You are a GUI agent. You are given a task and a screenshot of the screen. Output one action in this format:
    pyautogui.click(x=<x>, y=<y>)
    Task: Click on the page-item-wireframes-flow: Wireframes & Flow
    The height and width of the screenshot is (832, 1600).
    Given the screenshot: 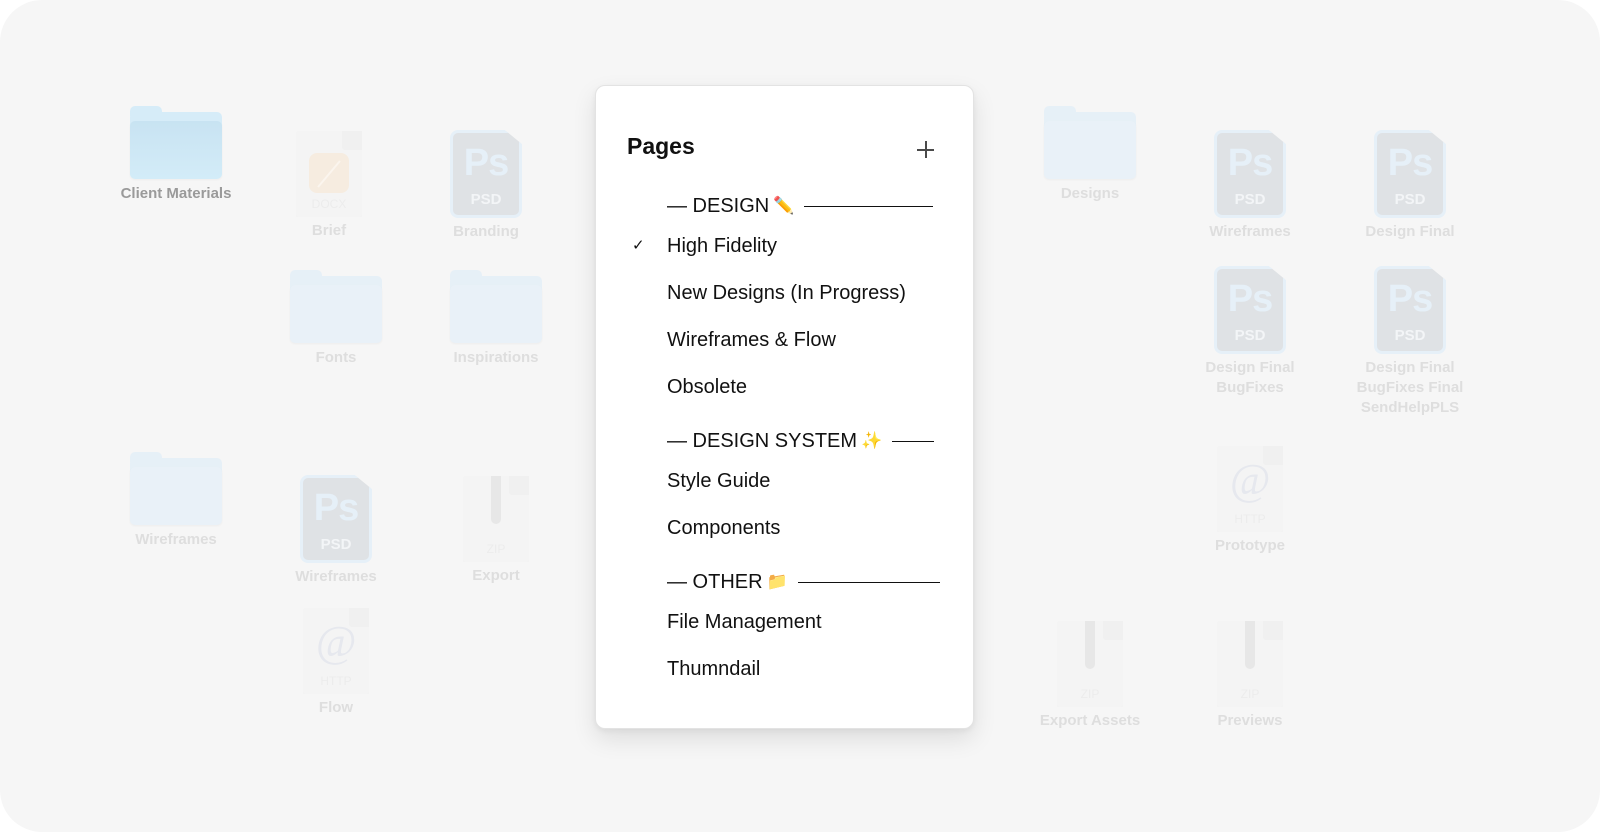 What is the action you would take?
    pyautogui.click(x=784, y=346)
    